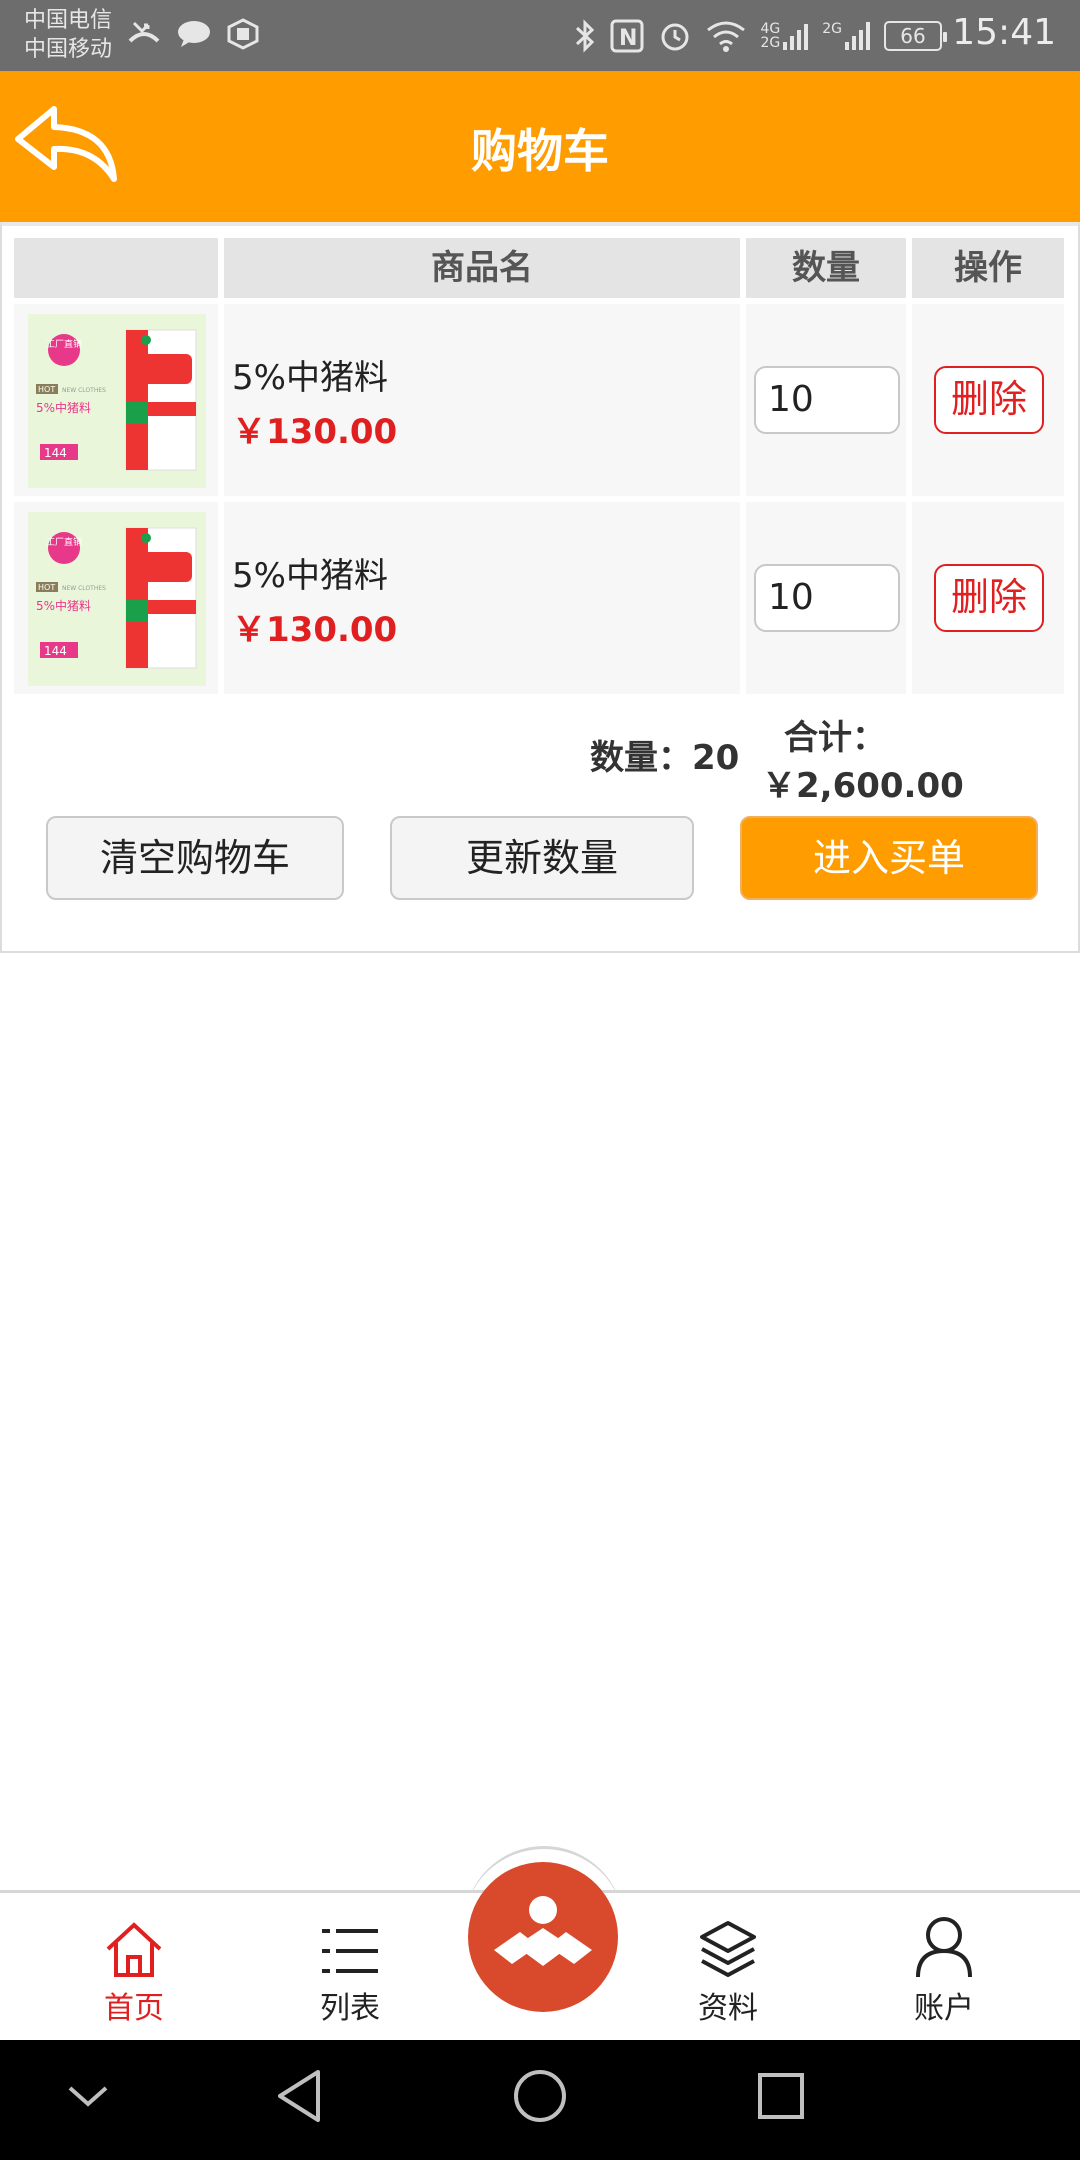  Describe the element at coordinates (784, 36) in the screenshot. I see `signal-4g-icon: 4G 2G` at that location.